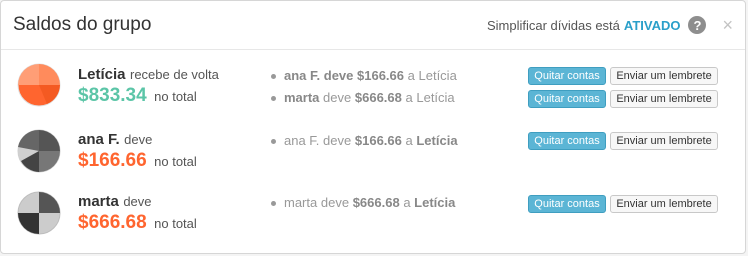  I want to click on person-total: $833.34 no total, so click(137, 96).